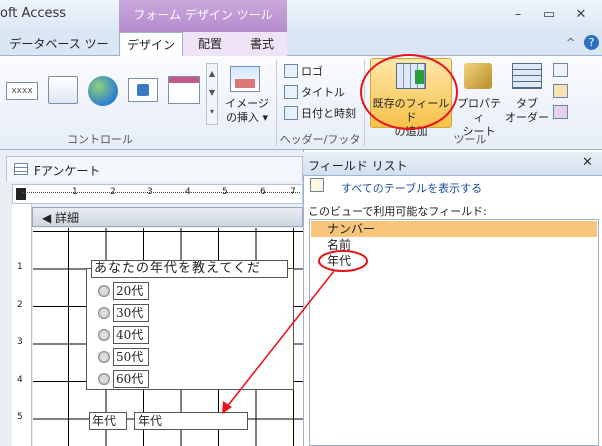 The image size is (602, 446). I want to click on annotation-overlay, so click(295, 332).